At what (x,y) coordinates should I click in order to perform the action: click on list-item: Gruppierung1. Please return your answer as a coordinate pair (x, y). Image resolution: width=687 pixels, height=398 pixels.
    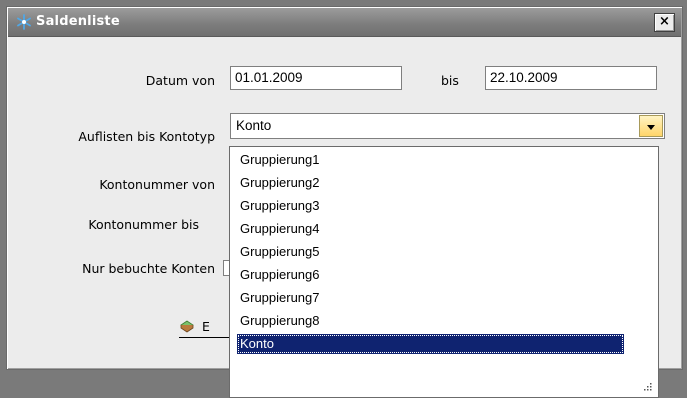
    Looking at the image, I should click on (278, 160).